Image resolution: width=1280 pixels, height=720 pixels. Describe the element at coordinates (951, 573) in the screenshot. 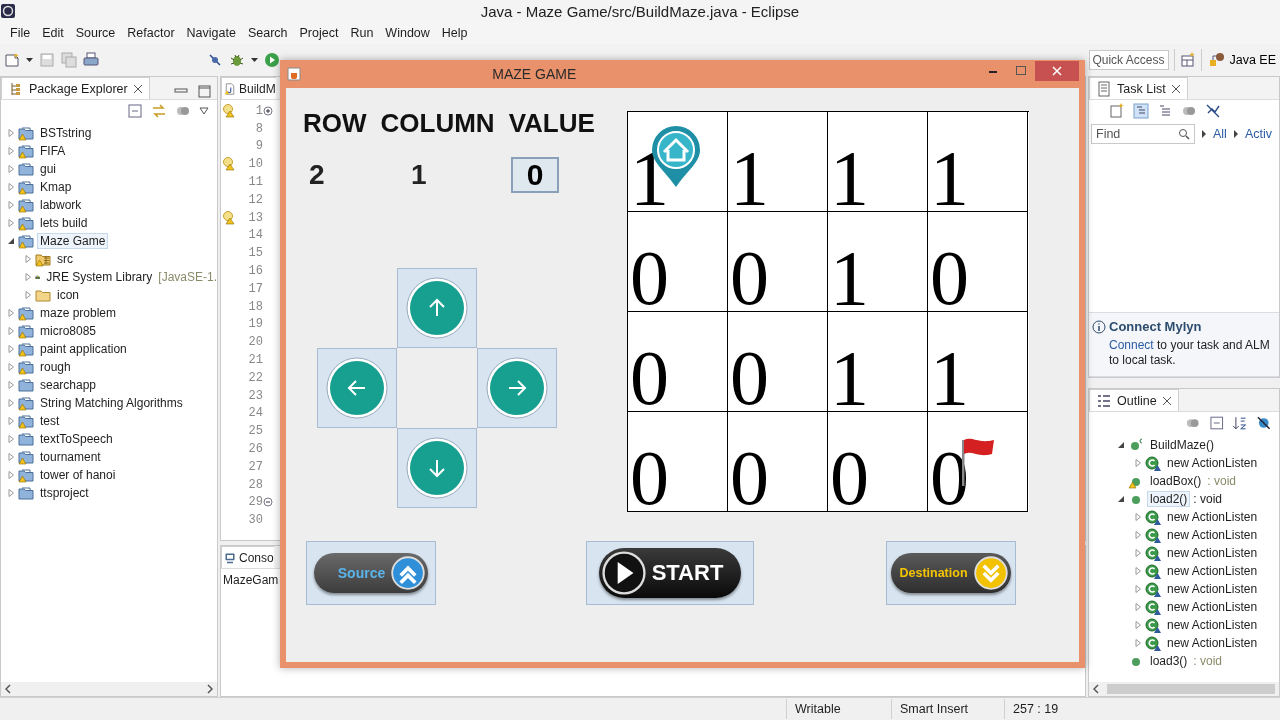

I see `destination-button: Destination` at that location.